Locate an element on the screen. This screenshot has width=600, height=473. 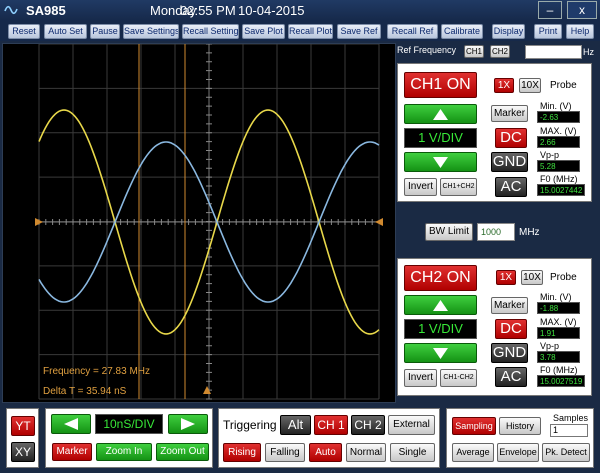
ch2-marker-button: Marker is located at coordinates (509, 305).